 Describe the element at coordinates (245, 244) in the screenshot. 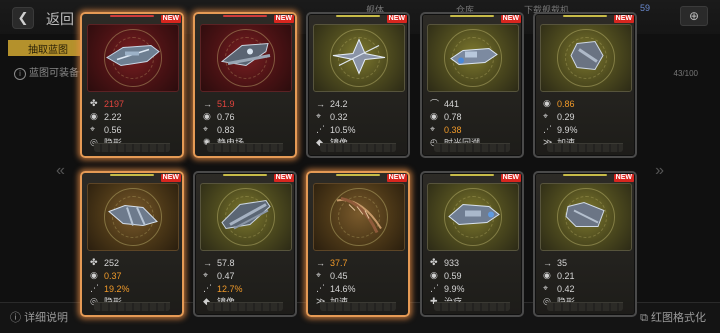

I see `reward-card: NEW → 57.8 ⌖ 0.47 ⋰ 12.7% ◆ 镜像` at that location.